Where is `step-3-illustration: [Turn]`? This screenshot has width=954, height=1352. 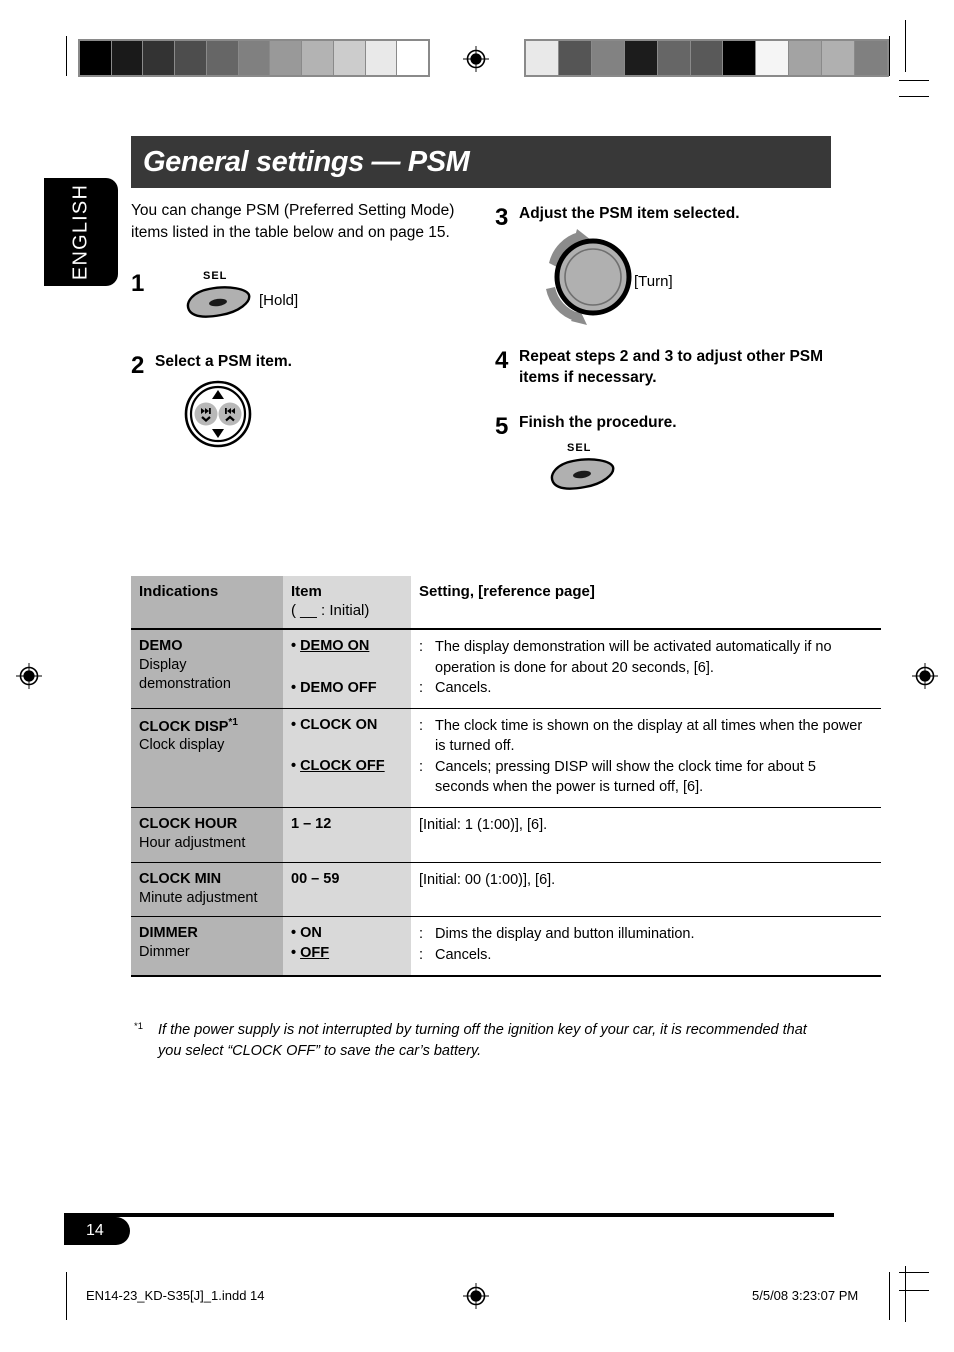 step-3-illustration: [Turn] is located at coordinates (679, 278).